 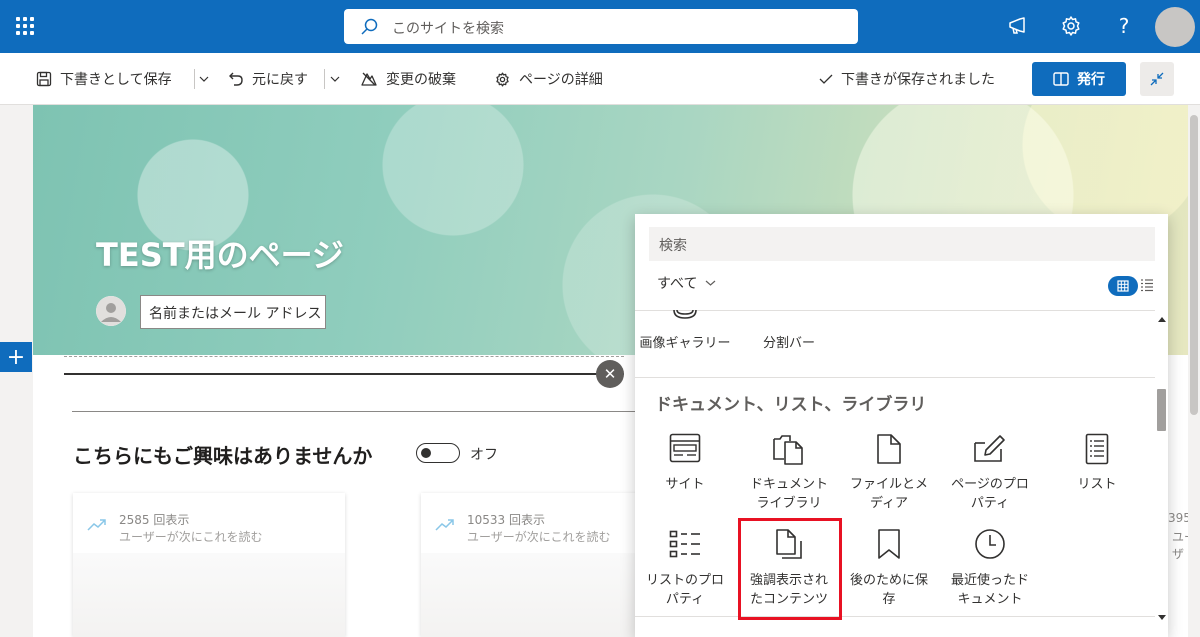 I want to click on scroll-thumb, so click(x=1161, y=410).